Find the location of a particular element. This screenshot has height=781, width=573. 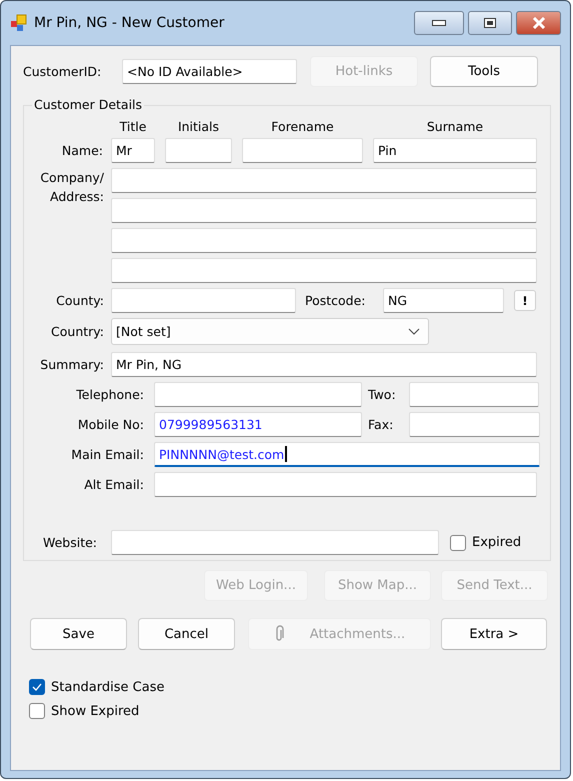

text-field: 0799989563131 is located at coordinates (258, 424).